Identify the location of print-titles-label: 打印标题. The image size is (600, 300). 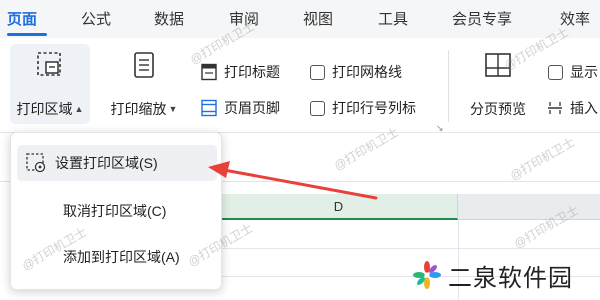
(252, 72).